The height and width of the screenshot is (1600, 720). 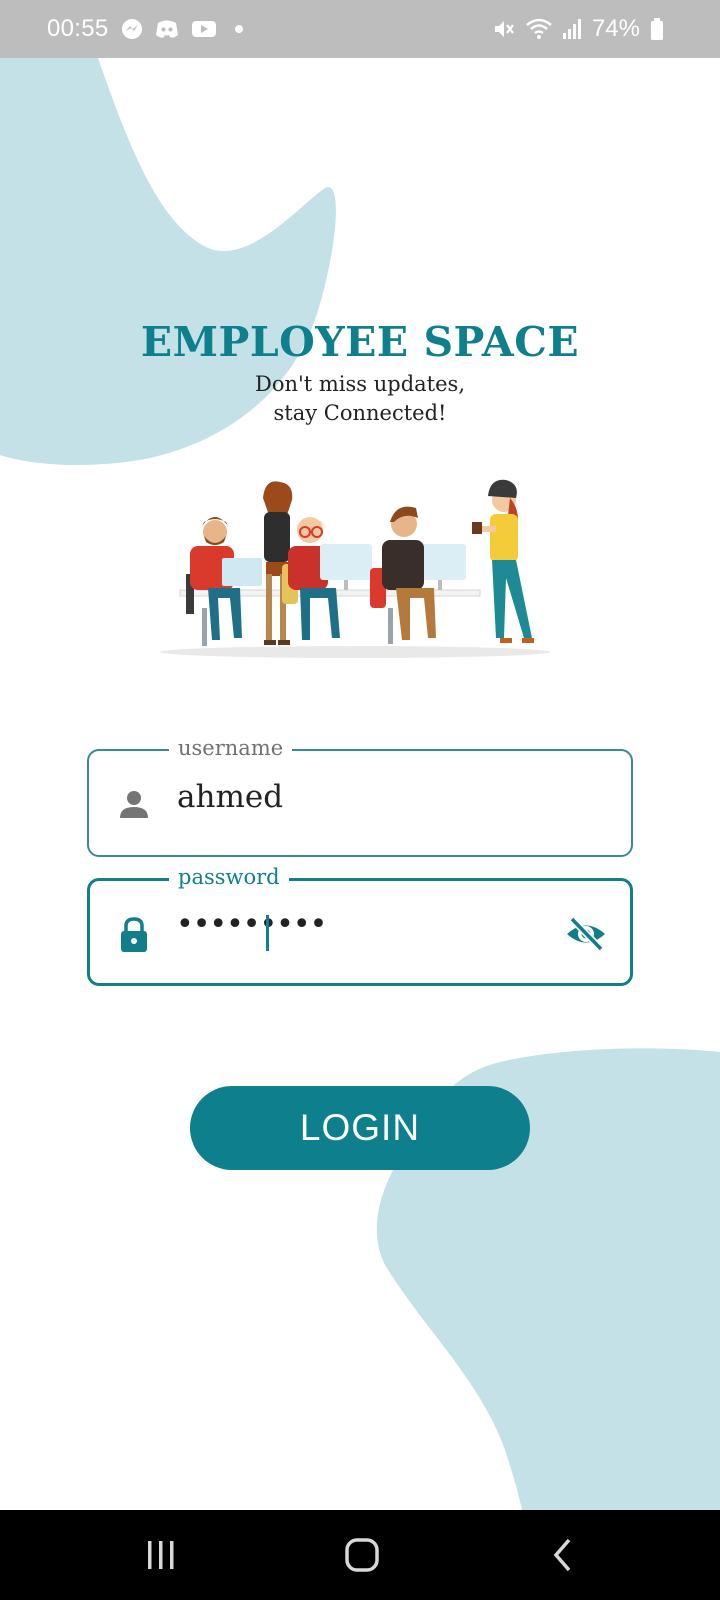 I want to click on back-icon, so click(x=563, y=1555).